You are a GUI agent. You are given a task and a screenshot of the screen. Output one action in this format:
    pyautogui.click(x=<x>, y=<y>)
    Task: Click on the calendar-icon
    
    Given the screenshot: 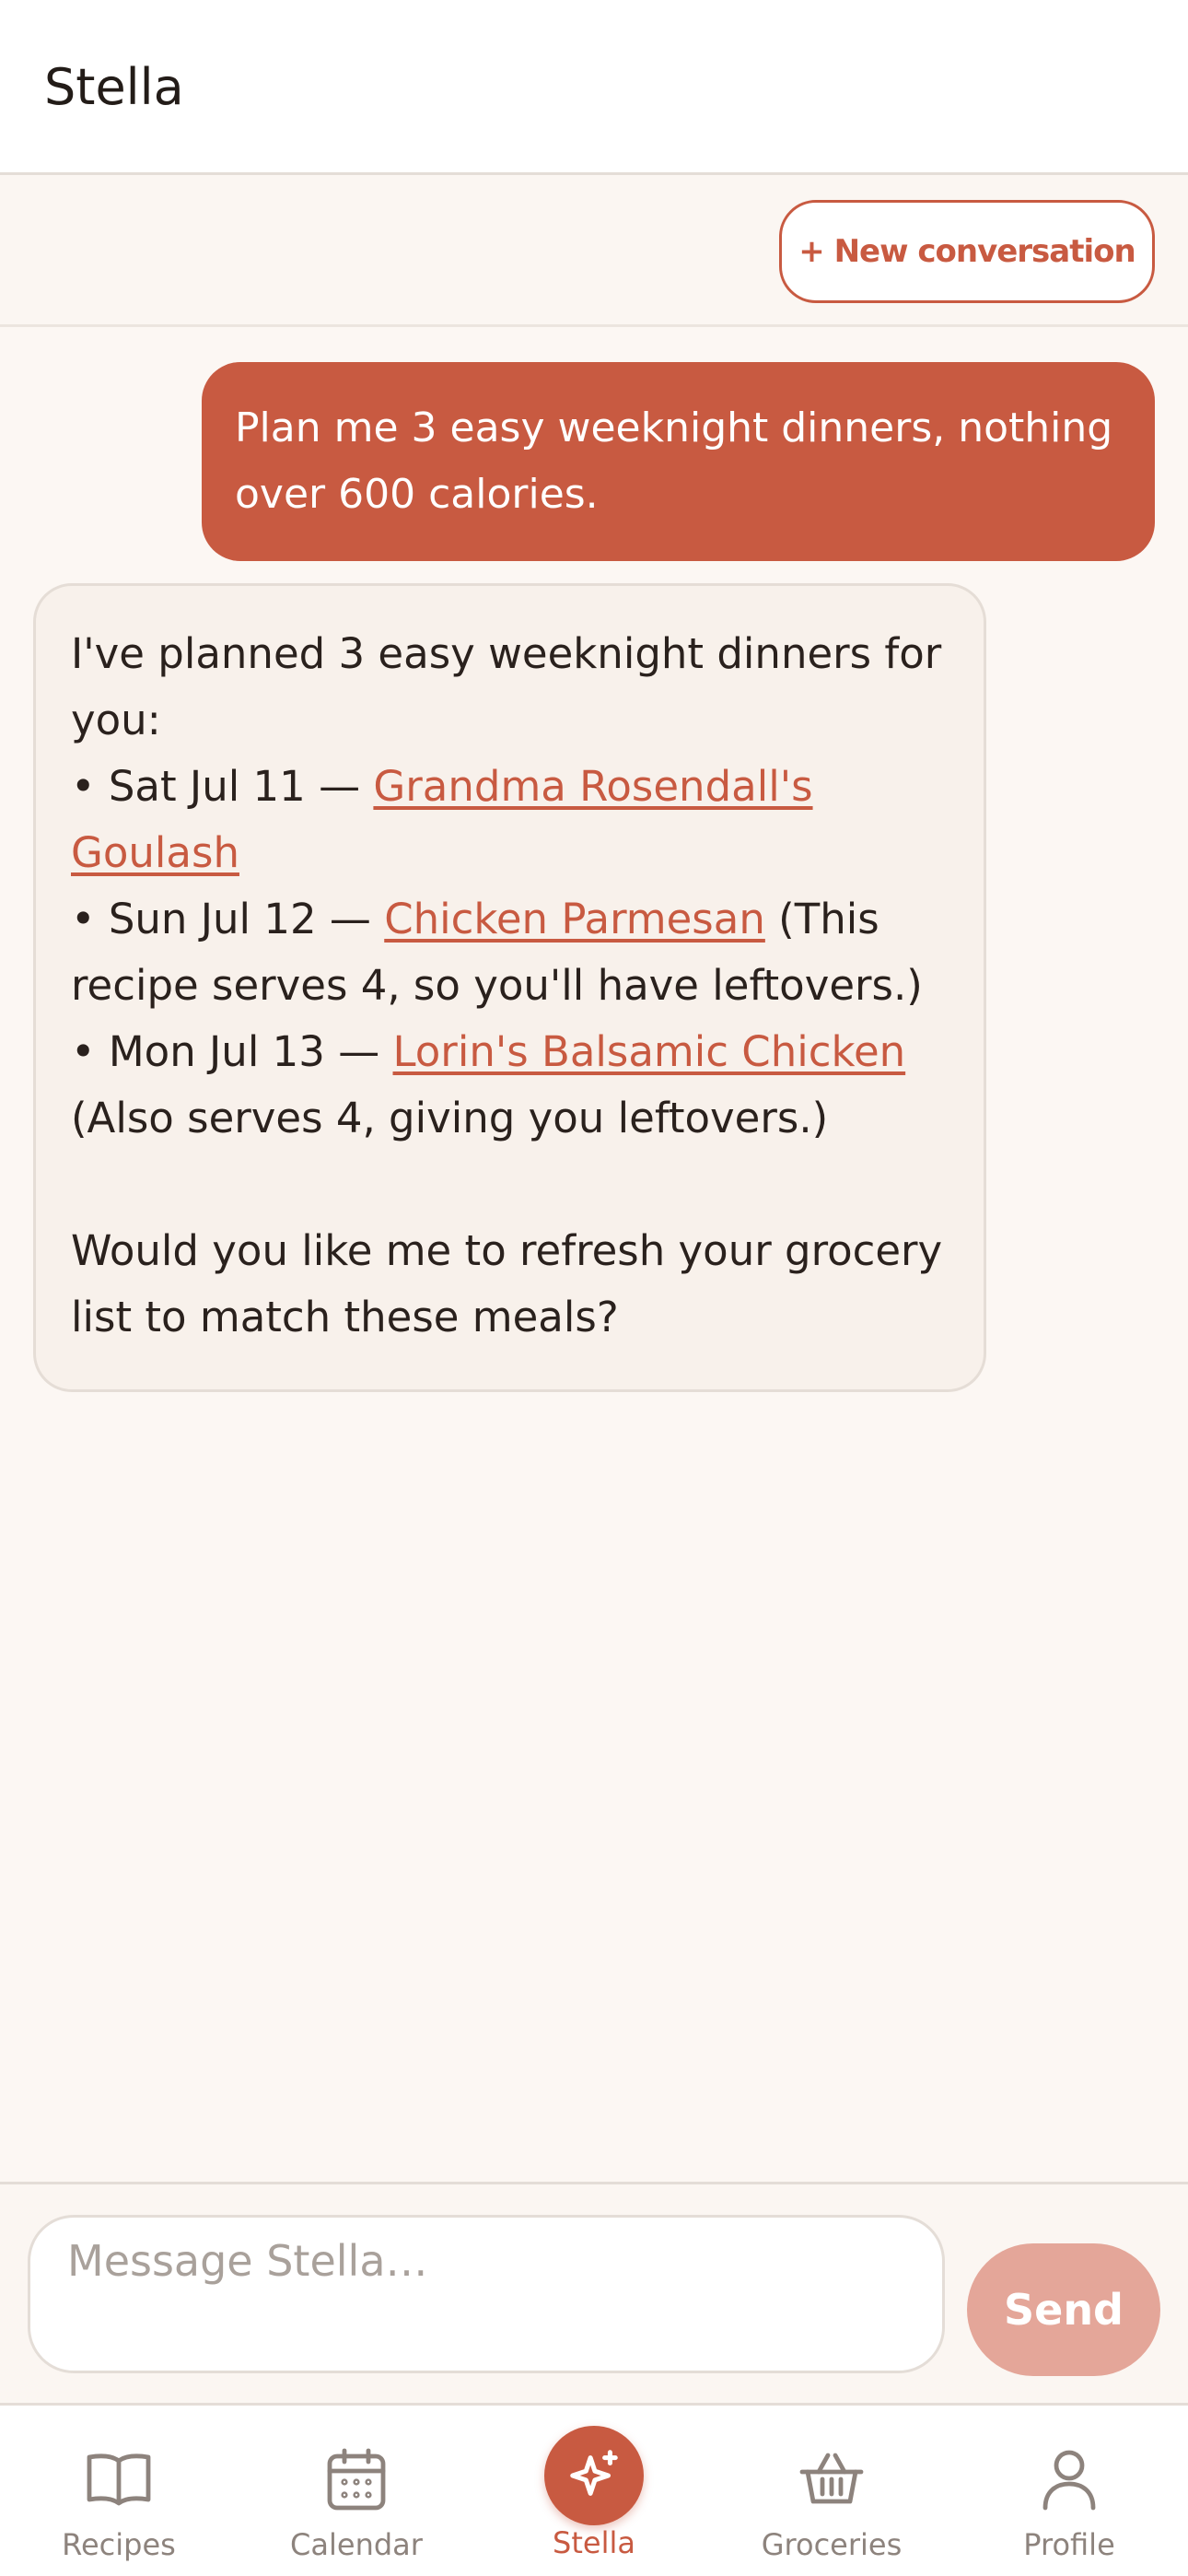 What is the action you would take?
    pyautogui.click(x=356, y=2479)
    